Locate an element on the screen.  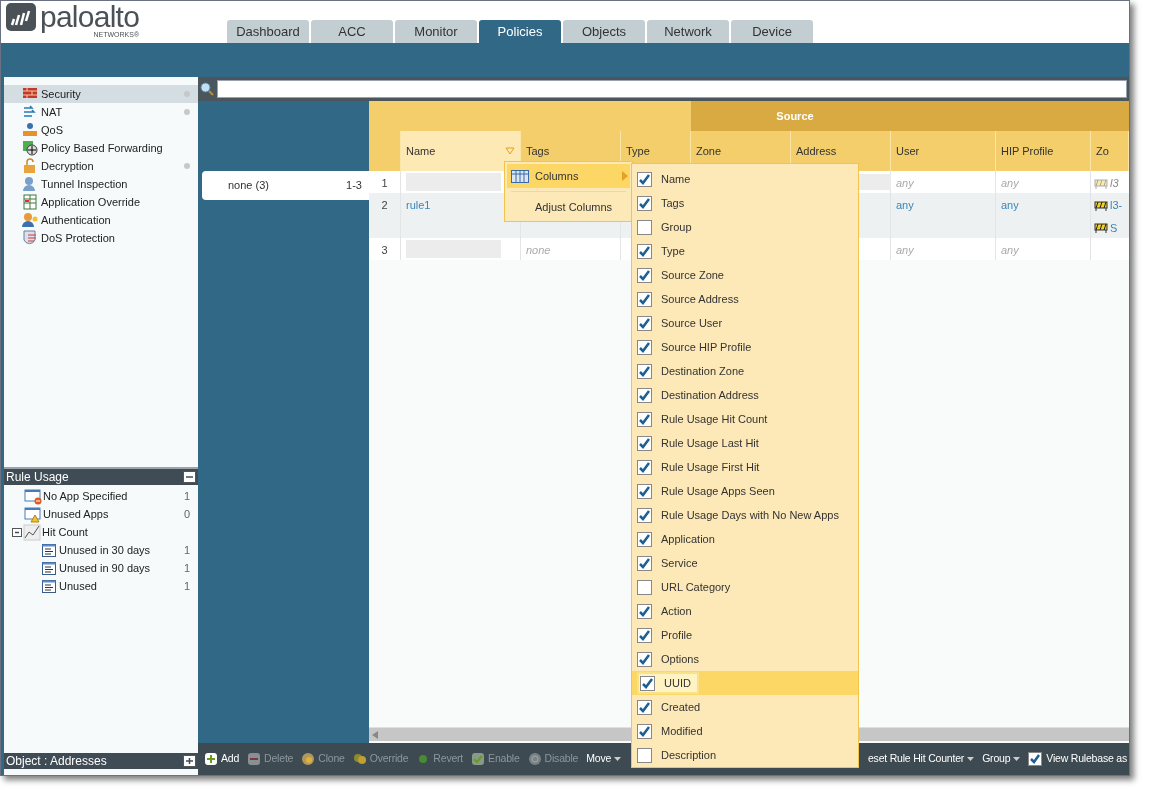
label: Group is located at coordinates (676, 227).